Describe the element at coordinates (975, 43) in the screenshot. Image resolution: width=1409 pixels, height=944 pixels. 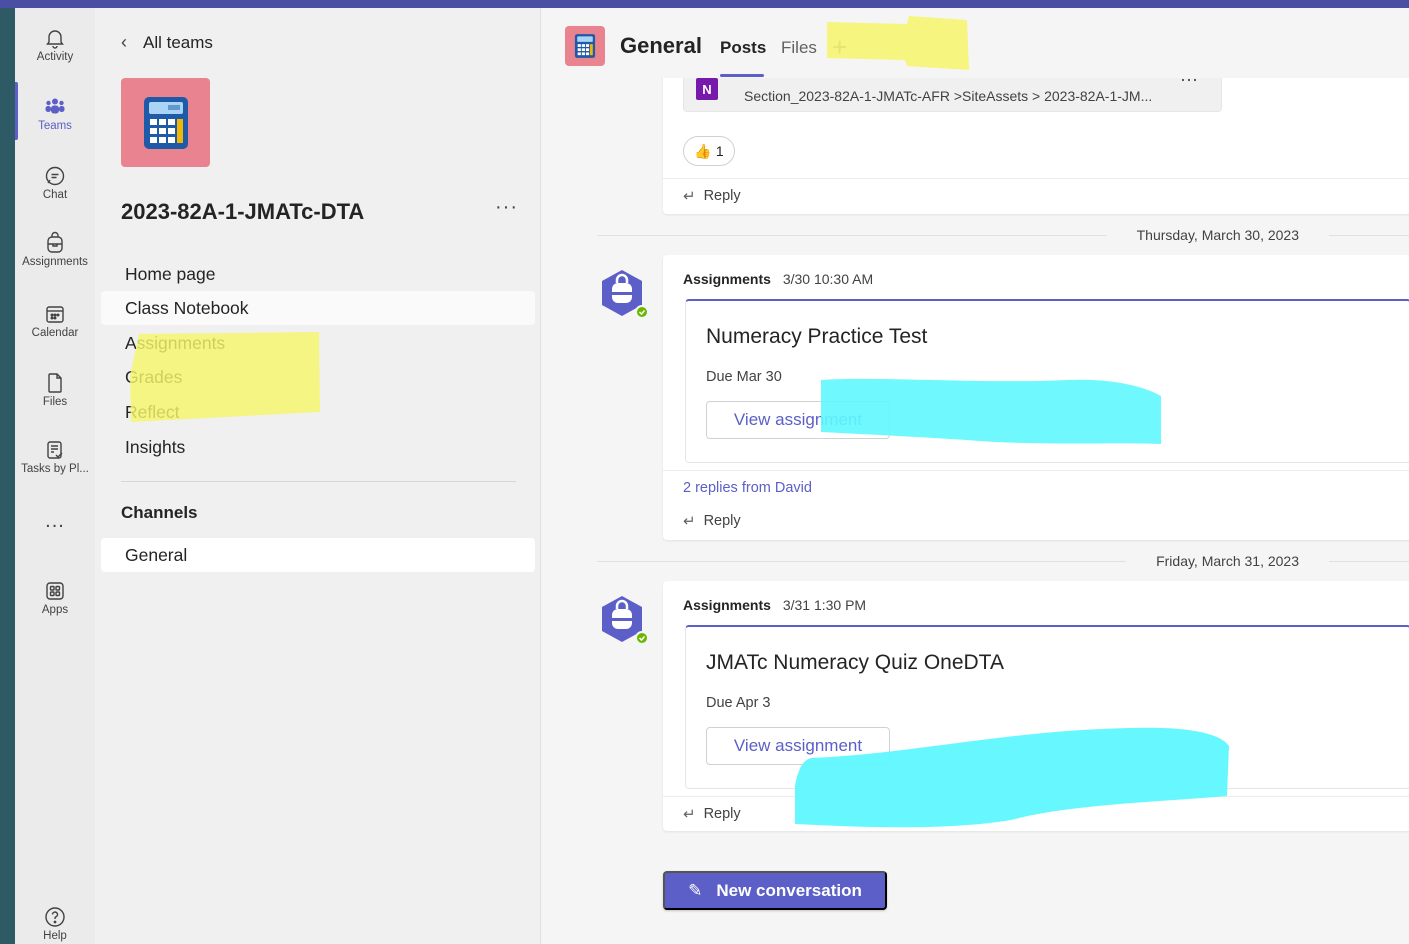
I see `channel-header: General Posts Files +` at that location.